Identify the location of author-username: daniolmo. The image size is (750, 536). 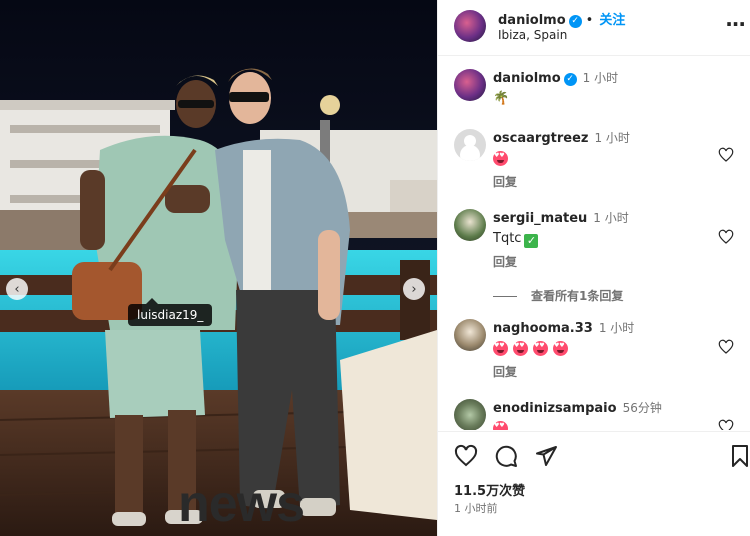
(532, 20).